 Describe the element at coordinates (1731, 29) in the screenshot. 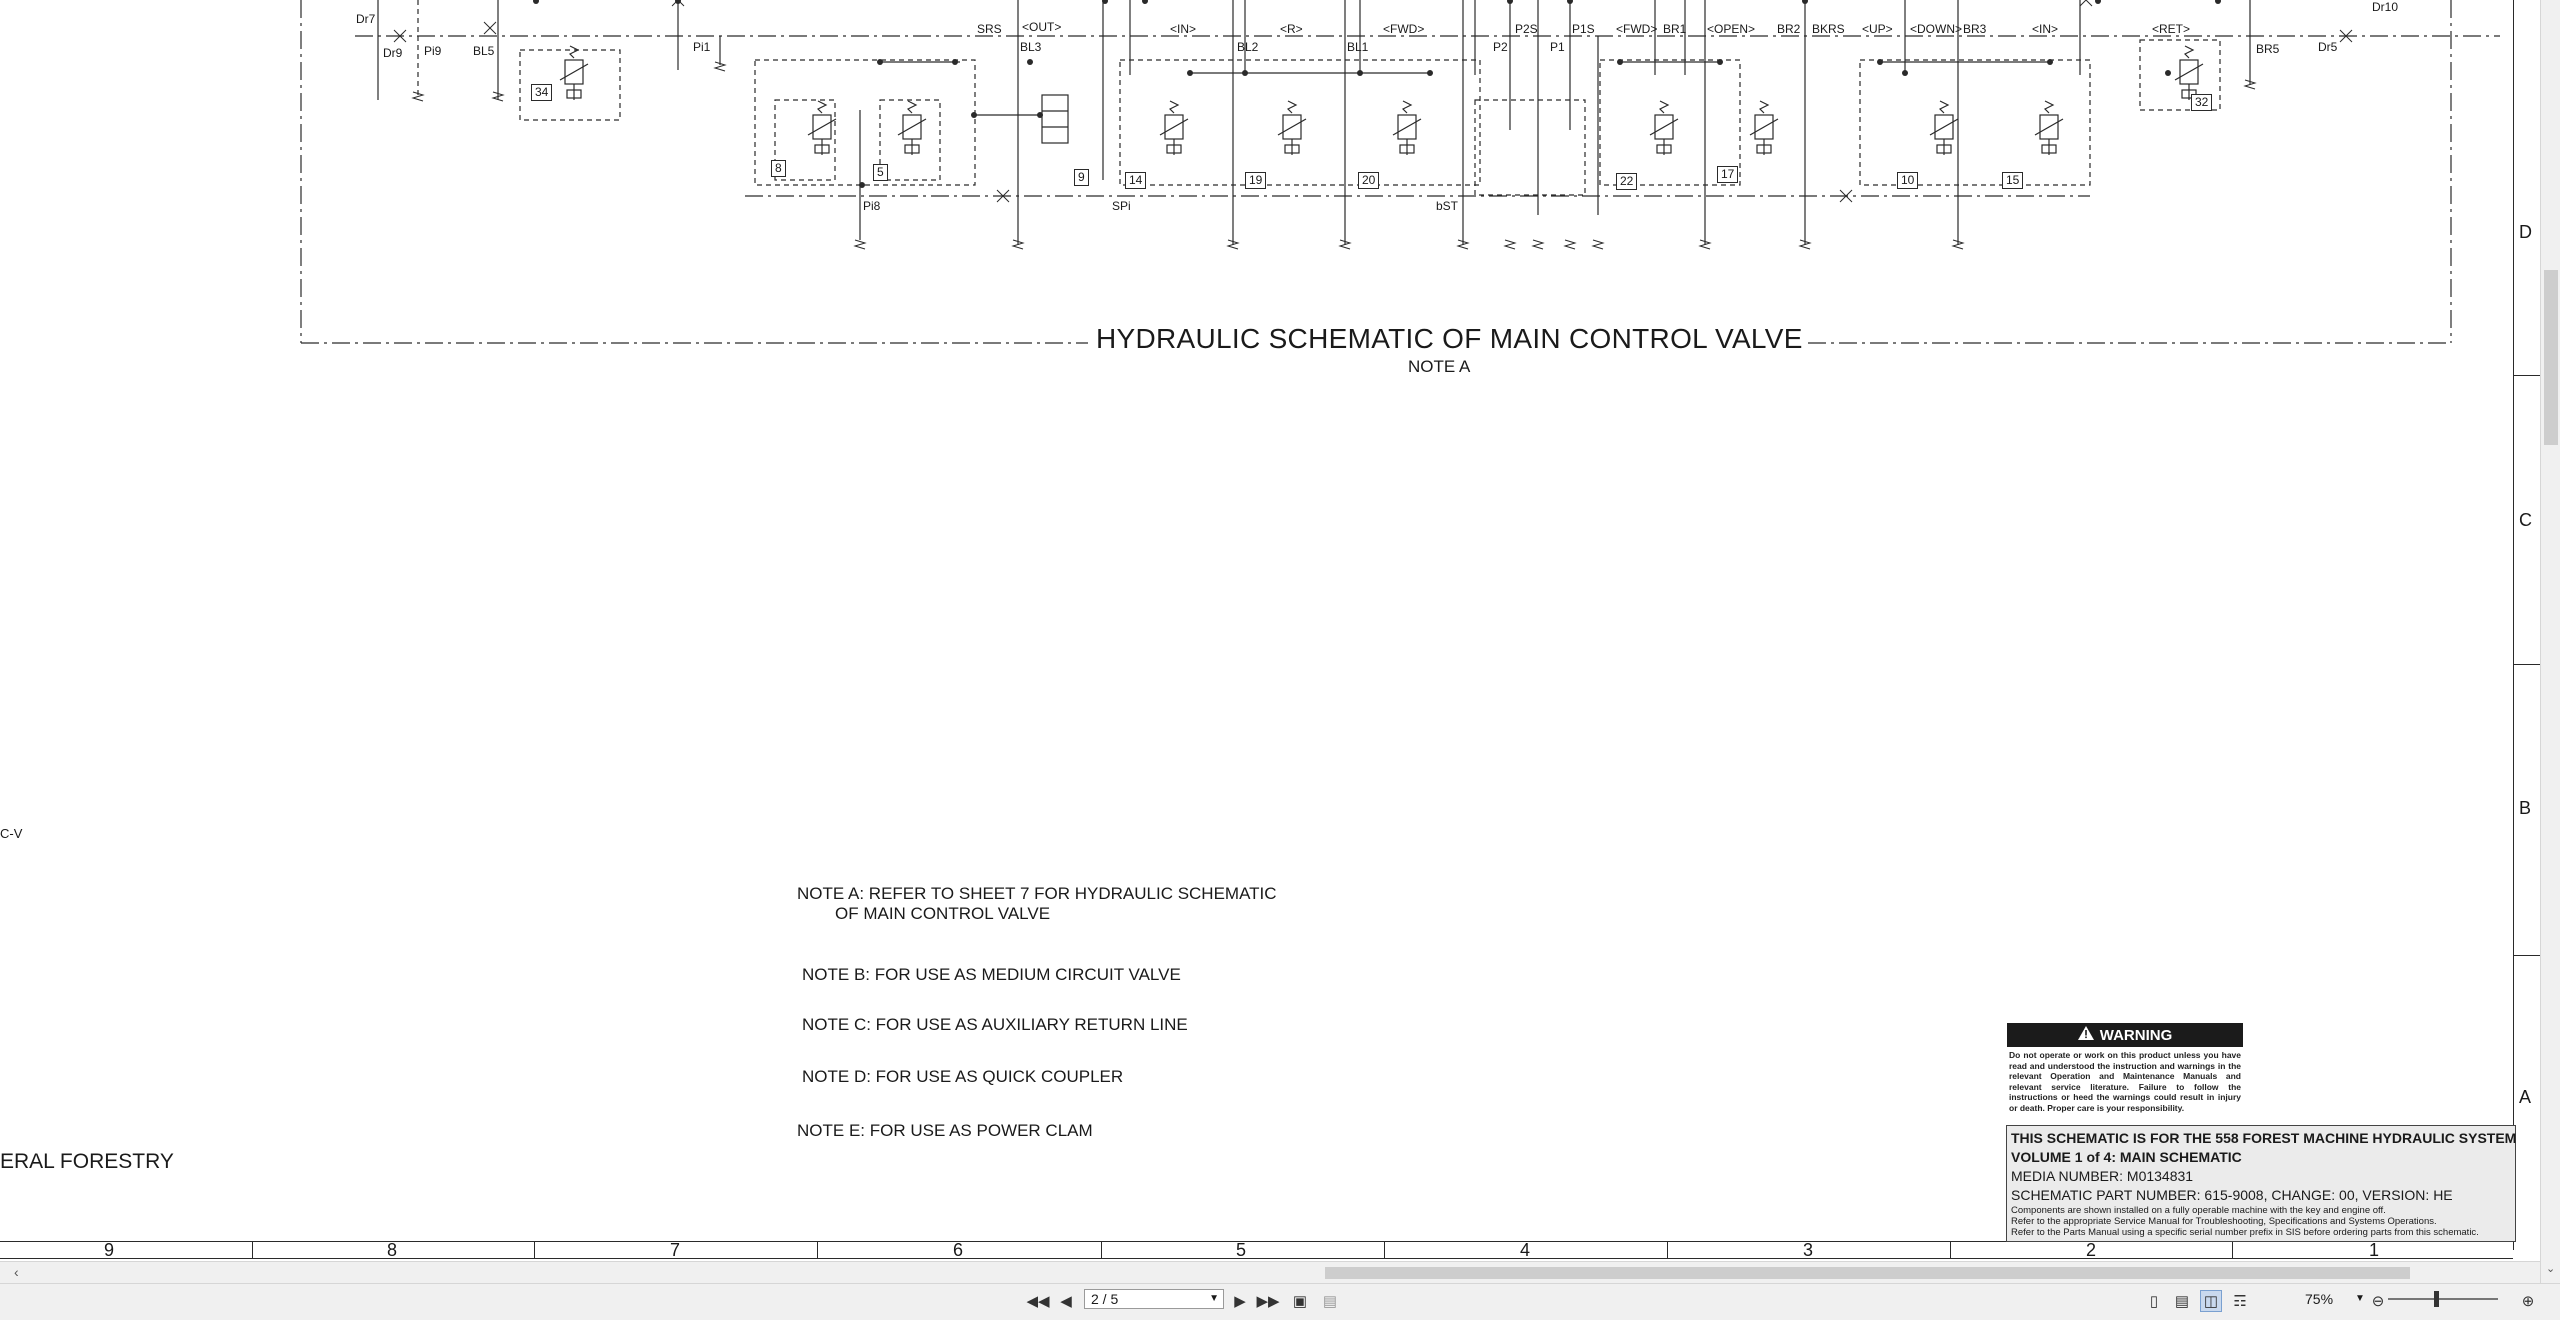

I see `port-label: <OPEN>` at that location.